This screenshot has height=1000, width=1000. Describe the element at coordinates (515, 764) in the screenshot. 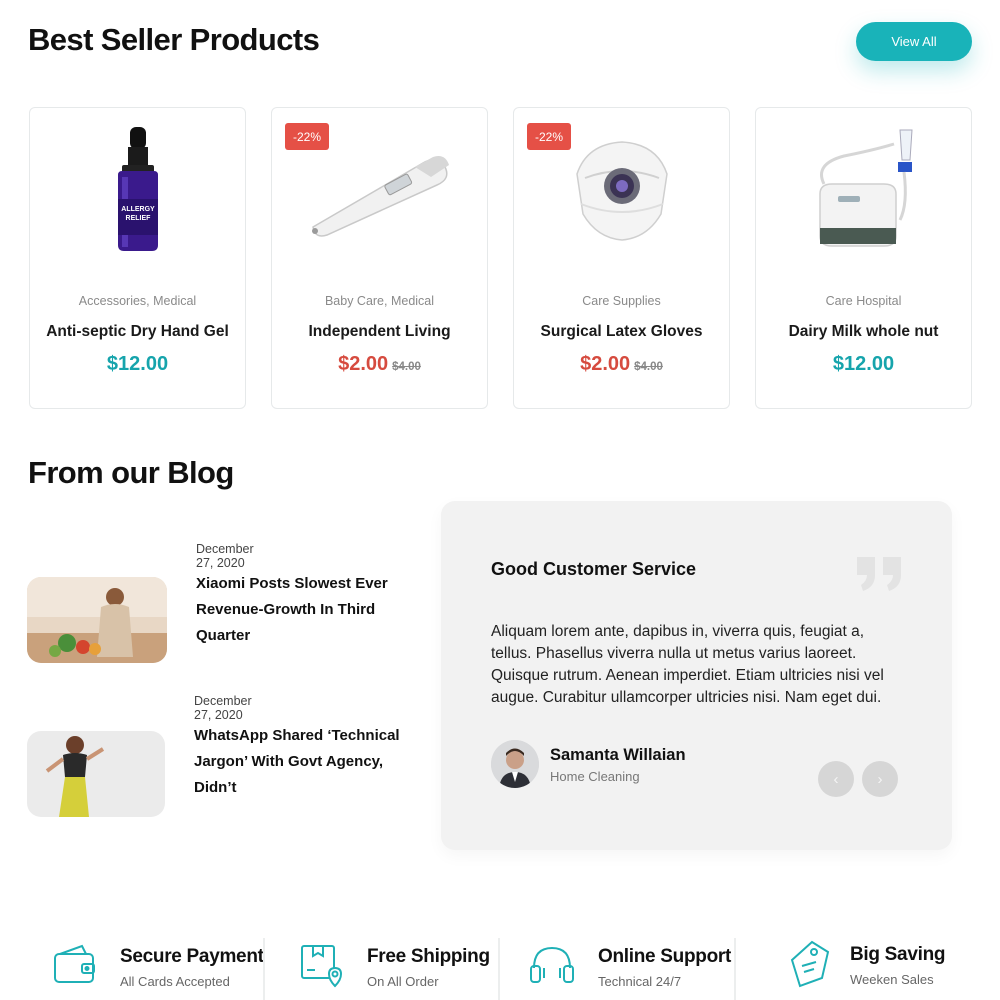

I see `avatar` at that location.